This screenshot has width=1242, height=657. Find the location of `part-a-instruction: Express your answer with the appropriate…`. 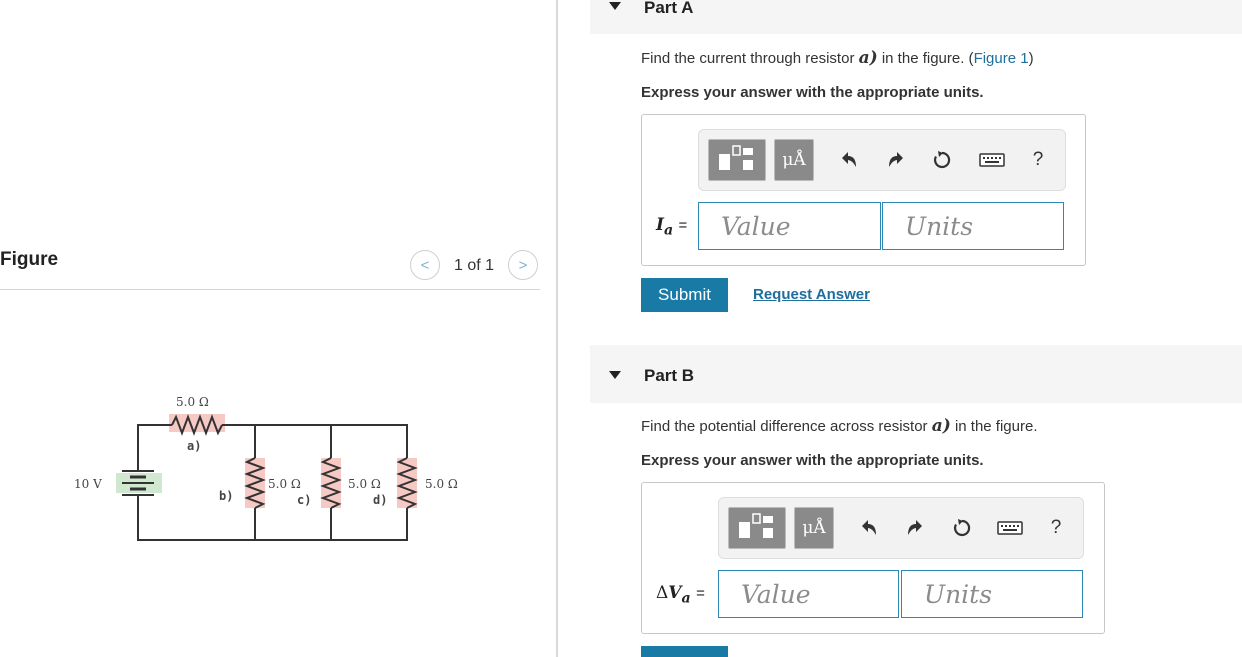

part-a-instruction: Express your answer with the appropriate… is located at coordinates (812, 92).